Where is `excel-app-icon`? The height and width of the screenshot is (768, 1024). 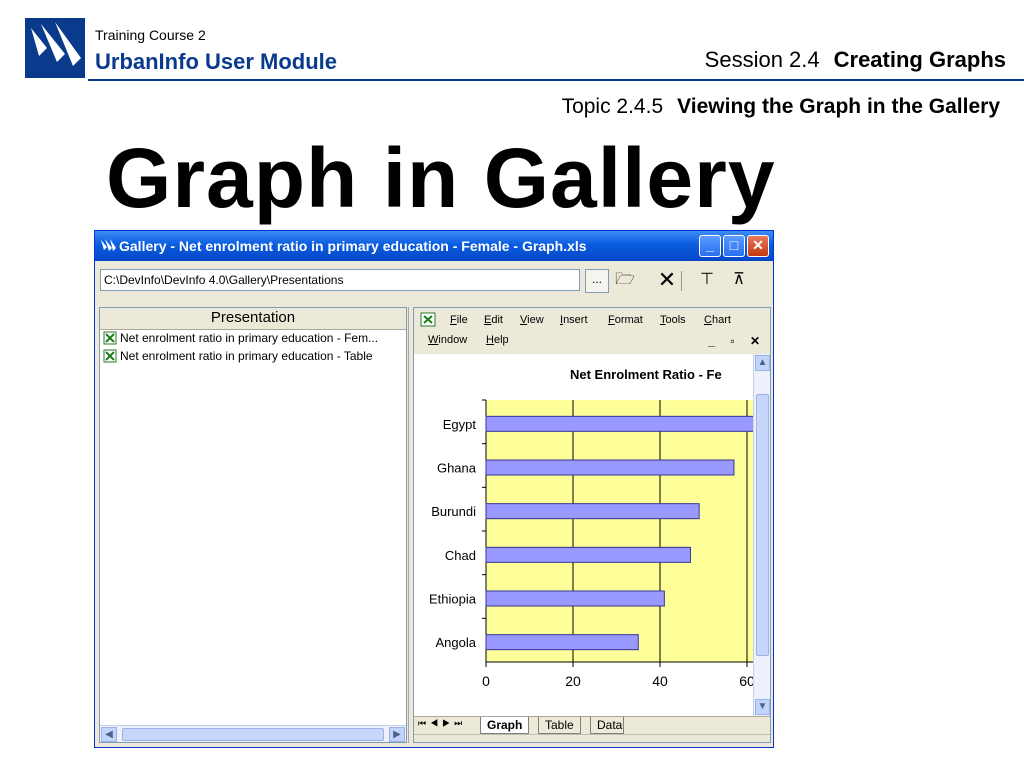
excel-app-icon is located at coordinates (428, 319).